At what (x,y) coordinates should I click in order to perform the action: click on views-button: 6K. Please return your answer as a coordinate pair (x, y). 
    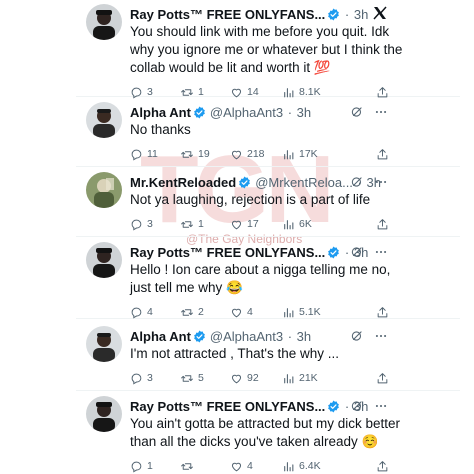
    Looking at the image, I should click on (297, 224).